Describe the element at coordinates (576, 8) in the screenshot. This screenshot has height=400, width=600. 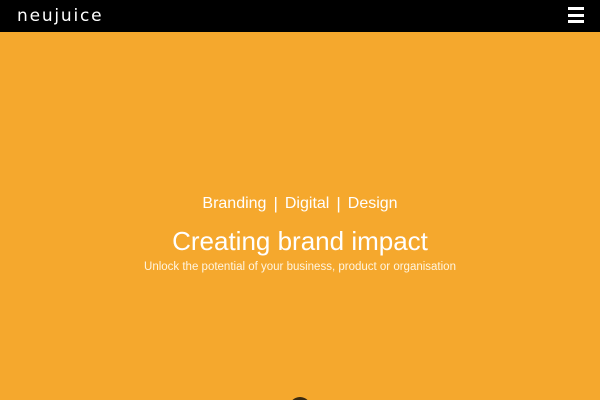
I see `menu-bar-top` at that location.